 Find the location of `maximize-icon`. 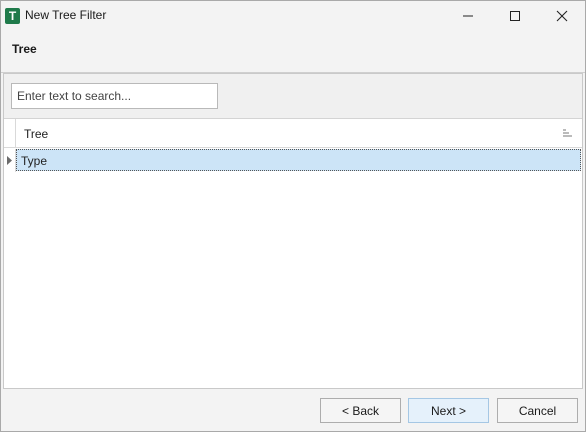

maximize-icon is located at coordinates (515, 16).